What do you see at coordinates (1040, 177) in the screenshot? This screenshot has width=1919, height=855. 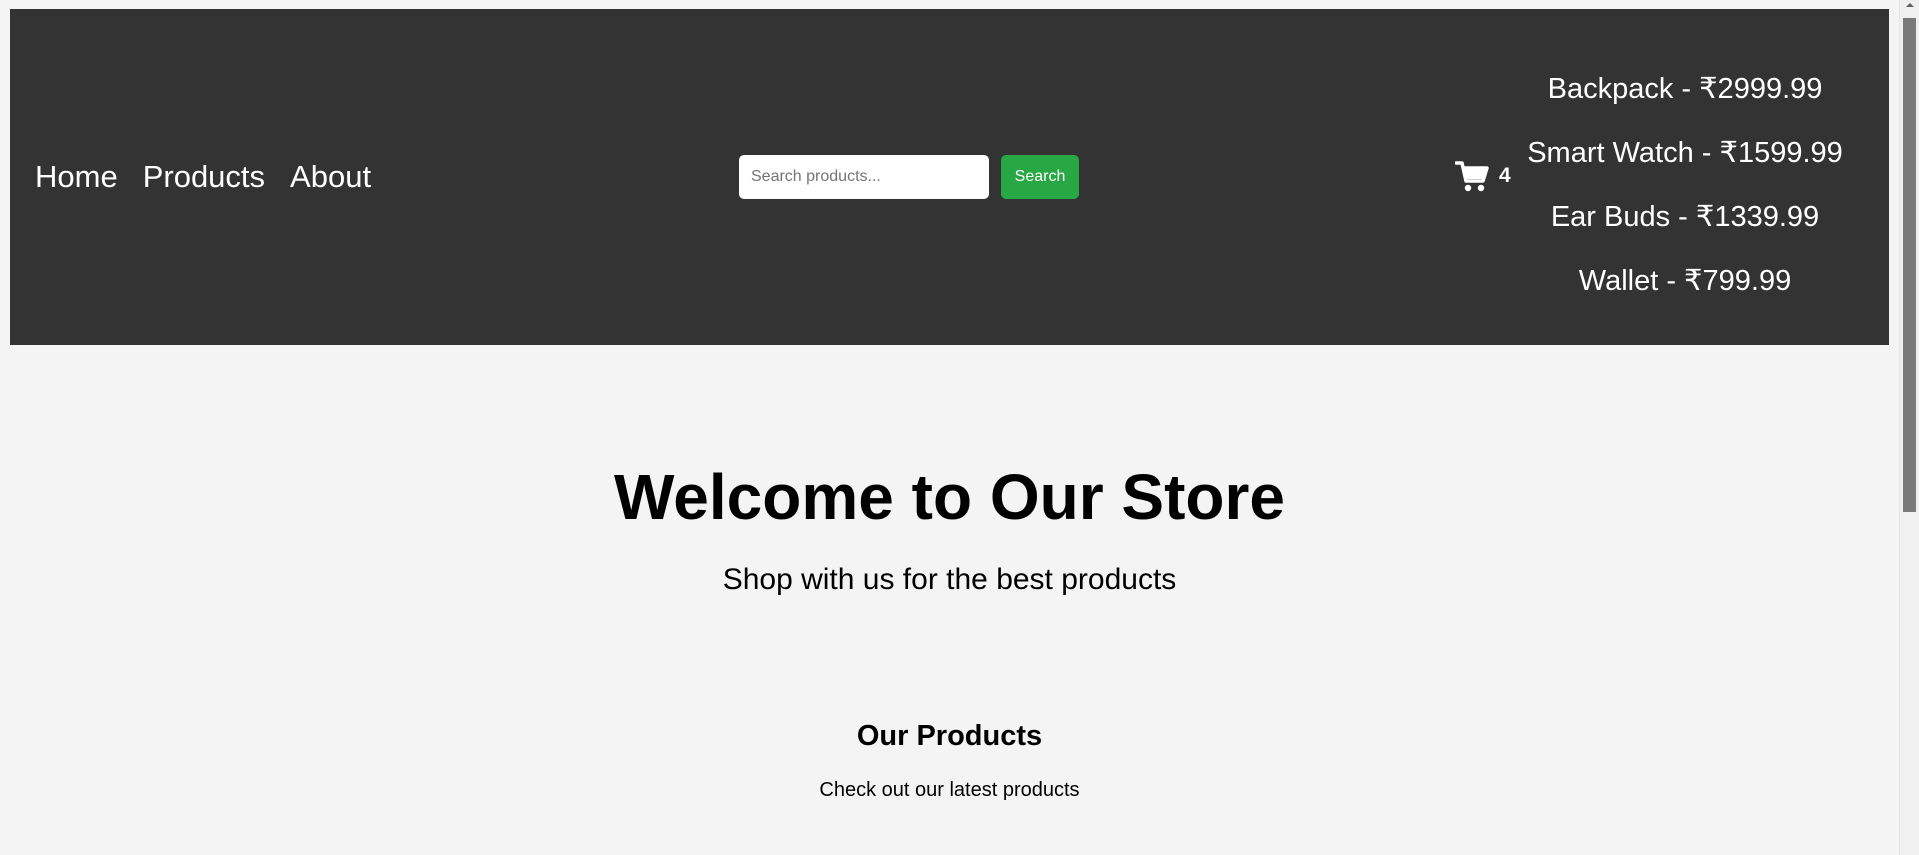 I see `search-button: Search` at bounding box center [1040, 177].